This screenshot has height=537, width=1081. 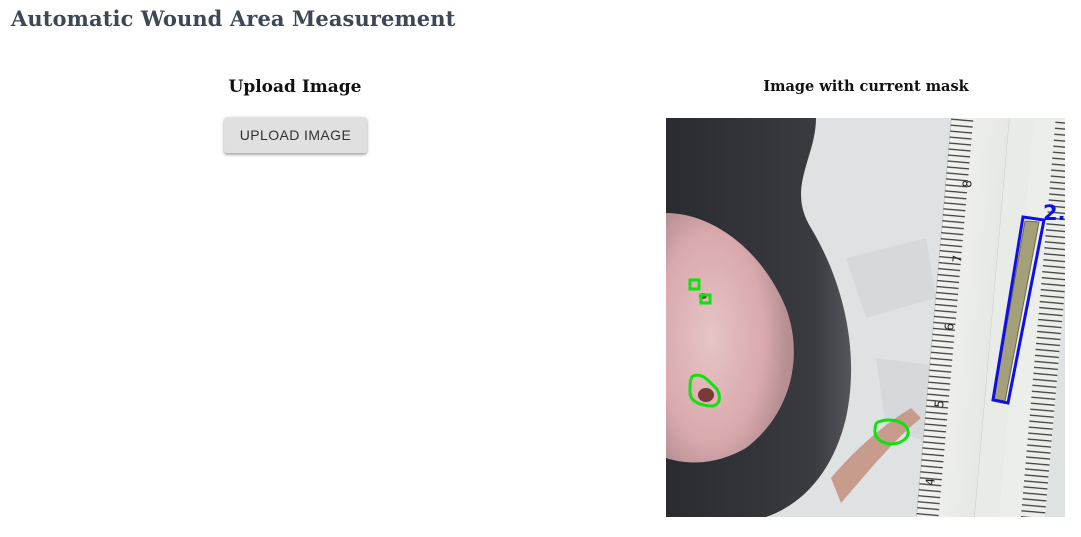 What do you see at coordinates (295, 87) in the screenshot?
I see `upload-heading: Upload Image` at bounding box center [295, 87].